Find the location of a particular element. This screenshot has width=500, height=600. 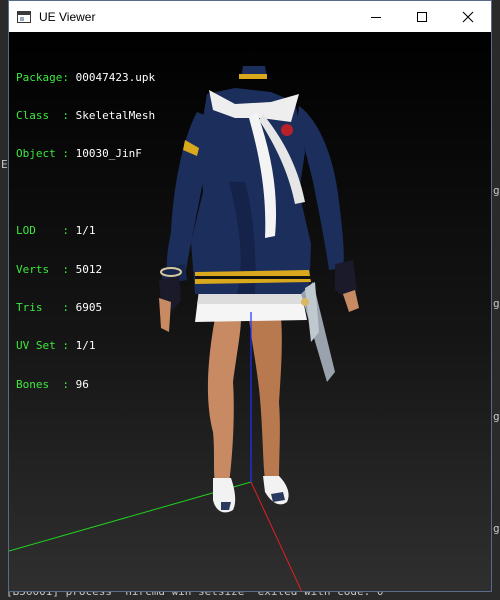

minimize-button is located at coordinates (376, 16).